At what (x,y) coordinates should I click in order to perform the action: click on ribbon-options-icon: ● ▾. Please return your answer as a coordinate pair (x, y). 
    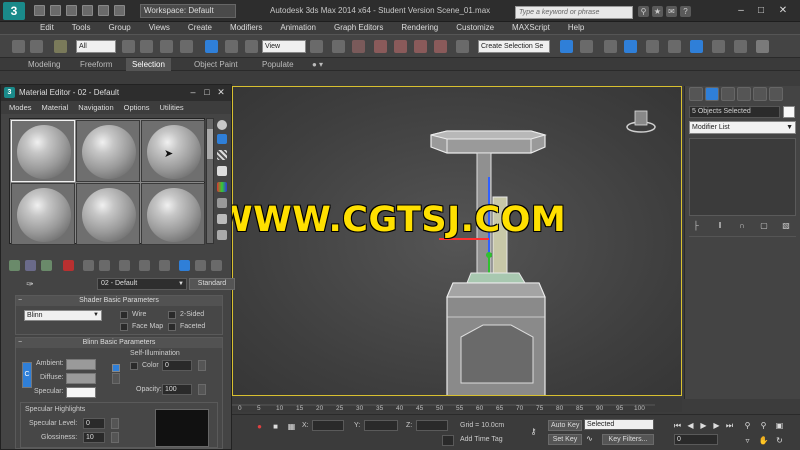
    Looking at the image, I should click on (317, 64).